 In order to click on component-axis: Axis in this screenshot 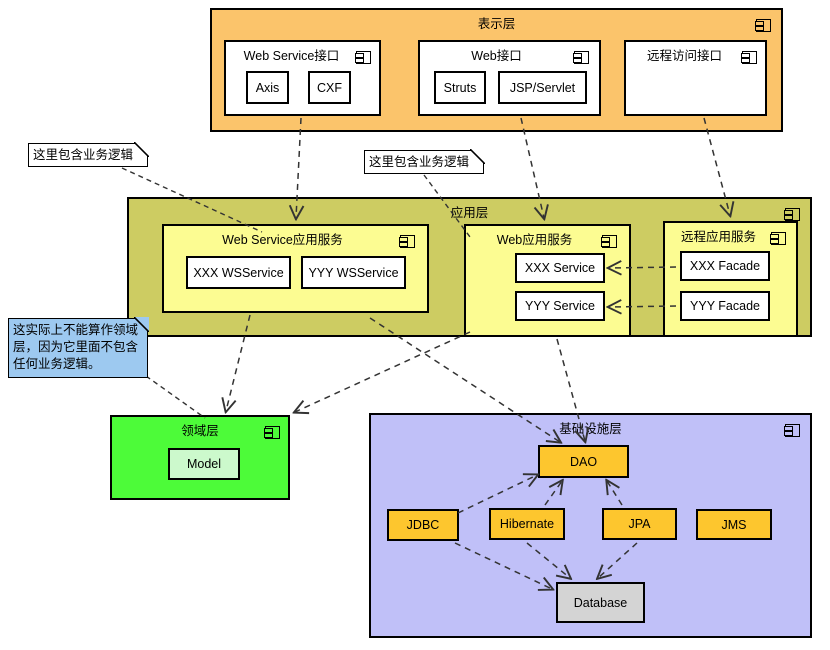, I will do `click(267, 87)`.